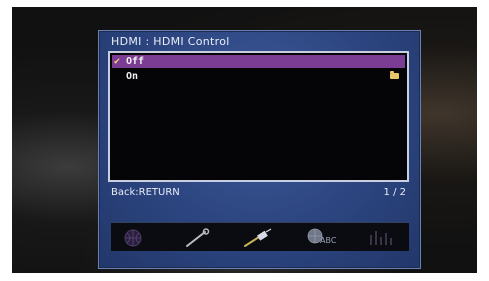 This screenshot has width=489, height=281. Describe the element at coordinates (117, 61) in the screenshot. I see `check-icon: ✔` at that location.